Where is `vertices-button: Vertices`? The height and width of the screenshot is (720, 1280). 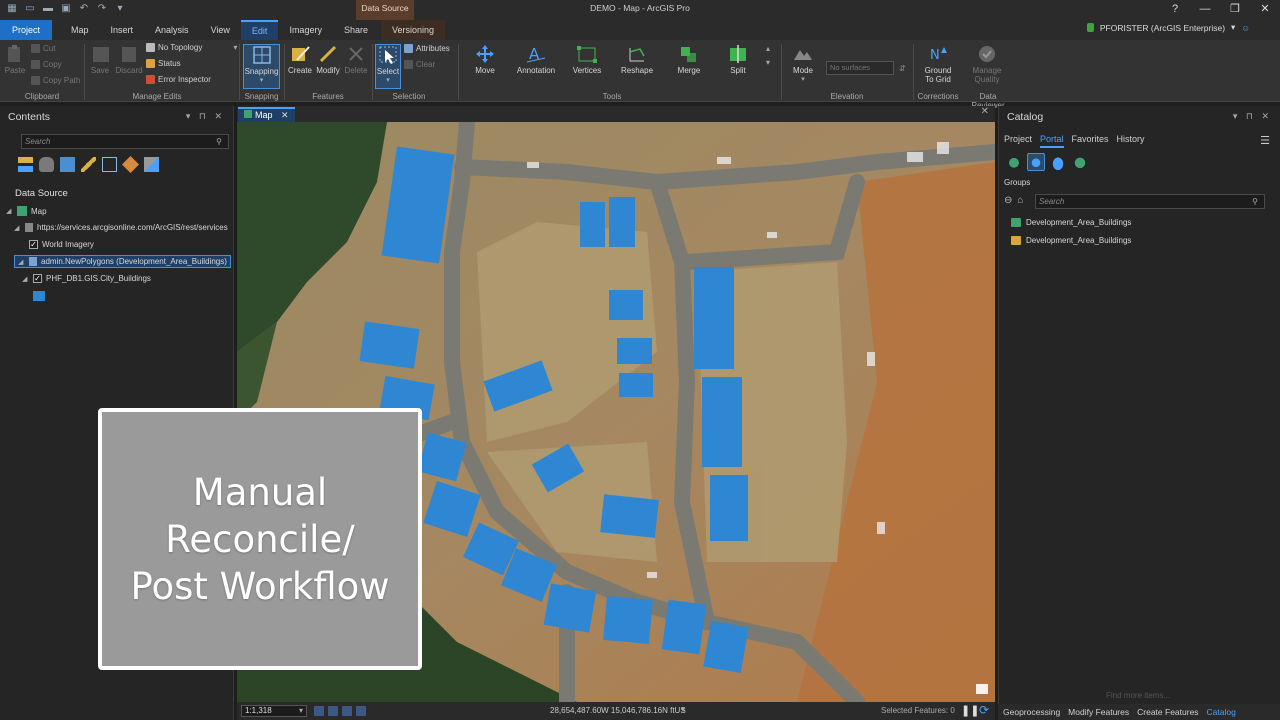 vertices-button: Vertices is located at coordinates (587, 59).